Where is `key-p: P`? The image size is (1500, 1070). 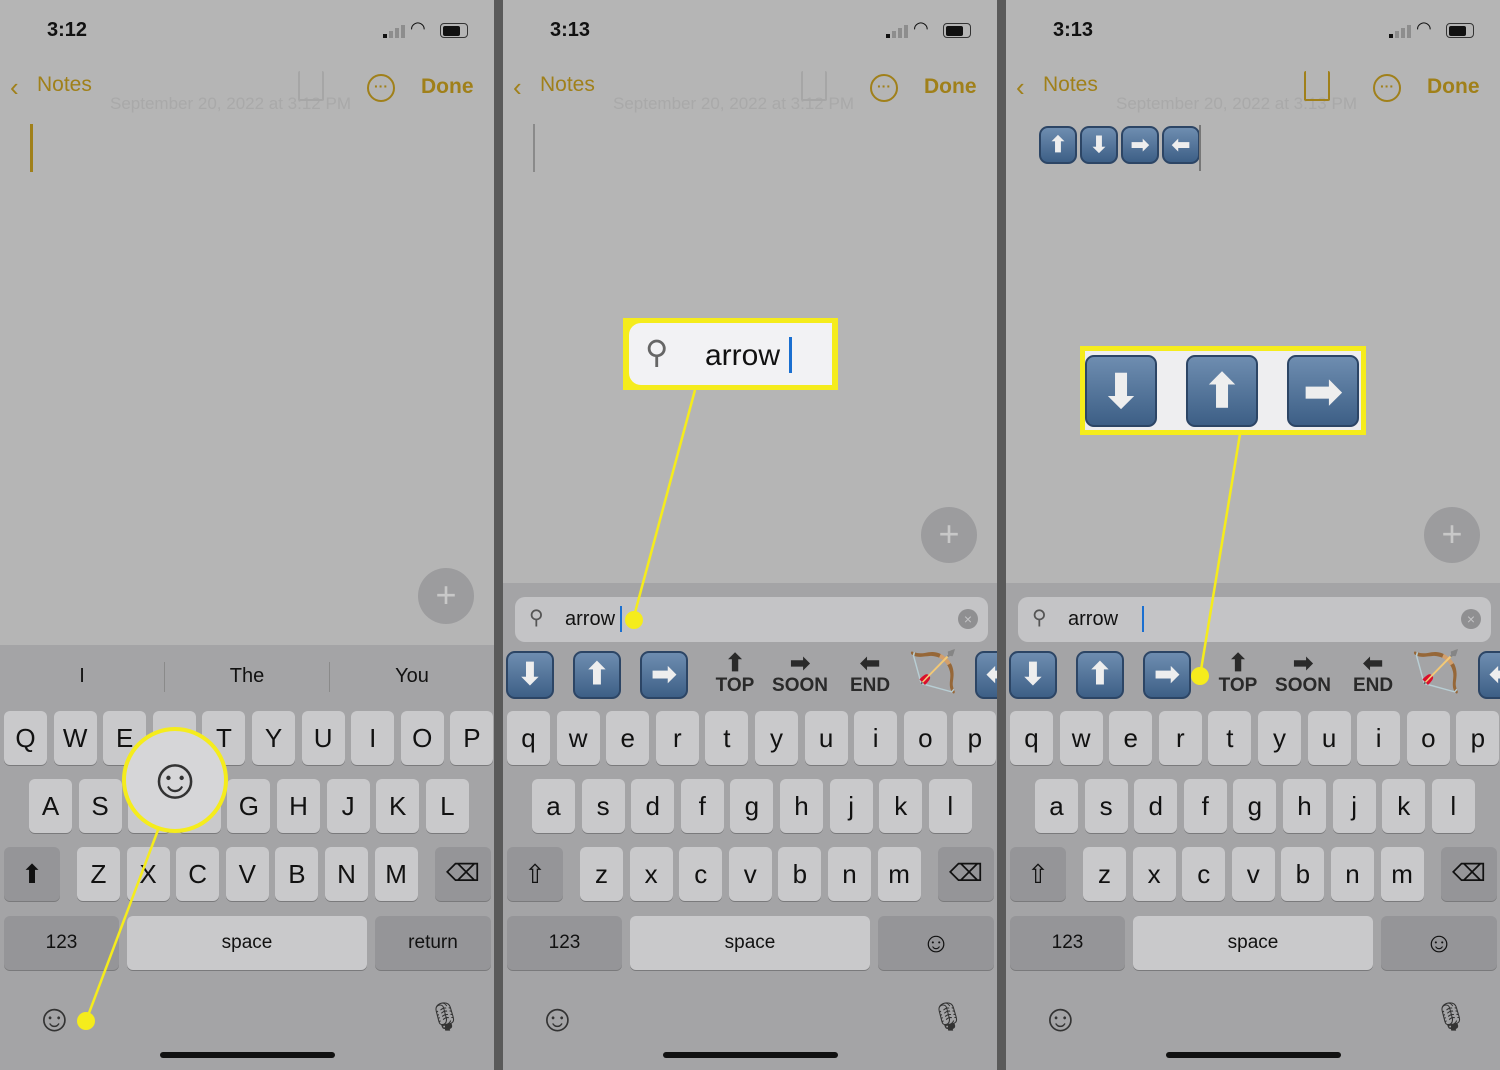 key-p: P is located at coordinates (472, 738).